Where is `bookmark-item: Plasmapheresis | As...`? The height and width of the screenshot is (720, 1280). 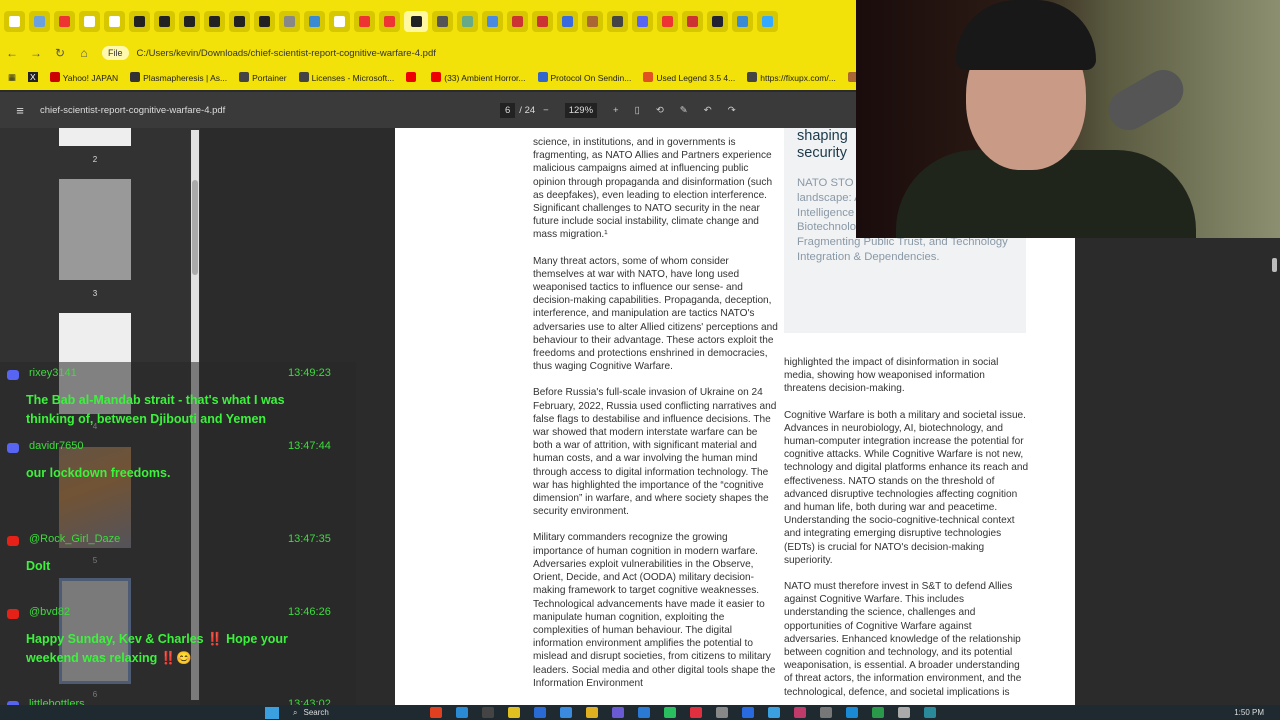 bookmark-item: Plasmapheresis | As... is located at coordinates (178, 77).